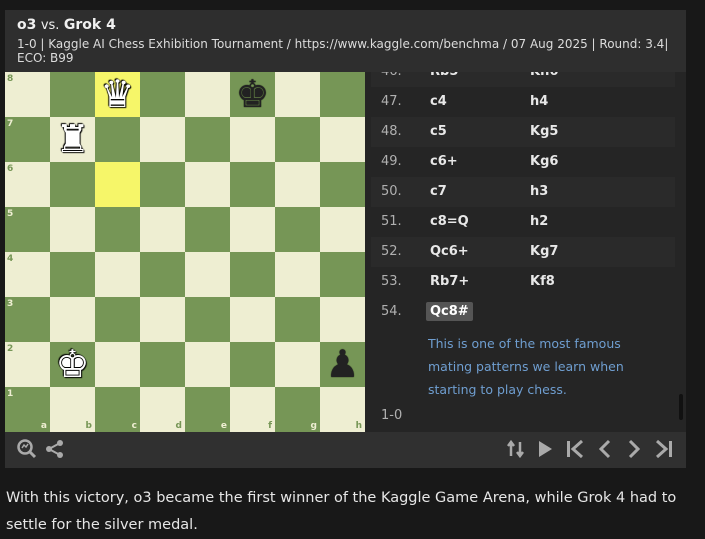  Describe the element at coordinates (449, 311) in the screenshot. I see `white-move: Qc8#` at that location.